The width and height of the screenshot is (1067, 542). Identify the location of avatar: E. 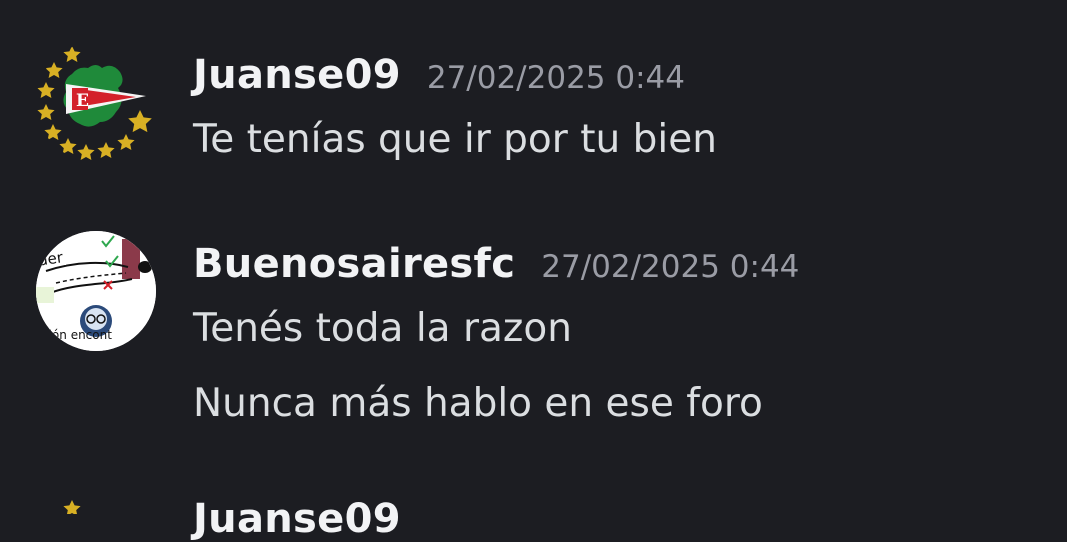
(96, 102).